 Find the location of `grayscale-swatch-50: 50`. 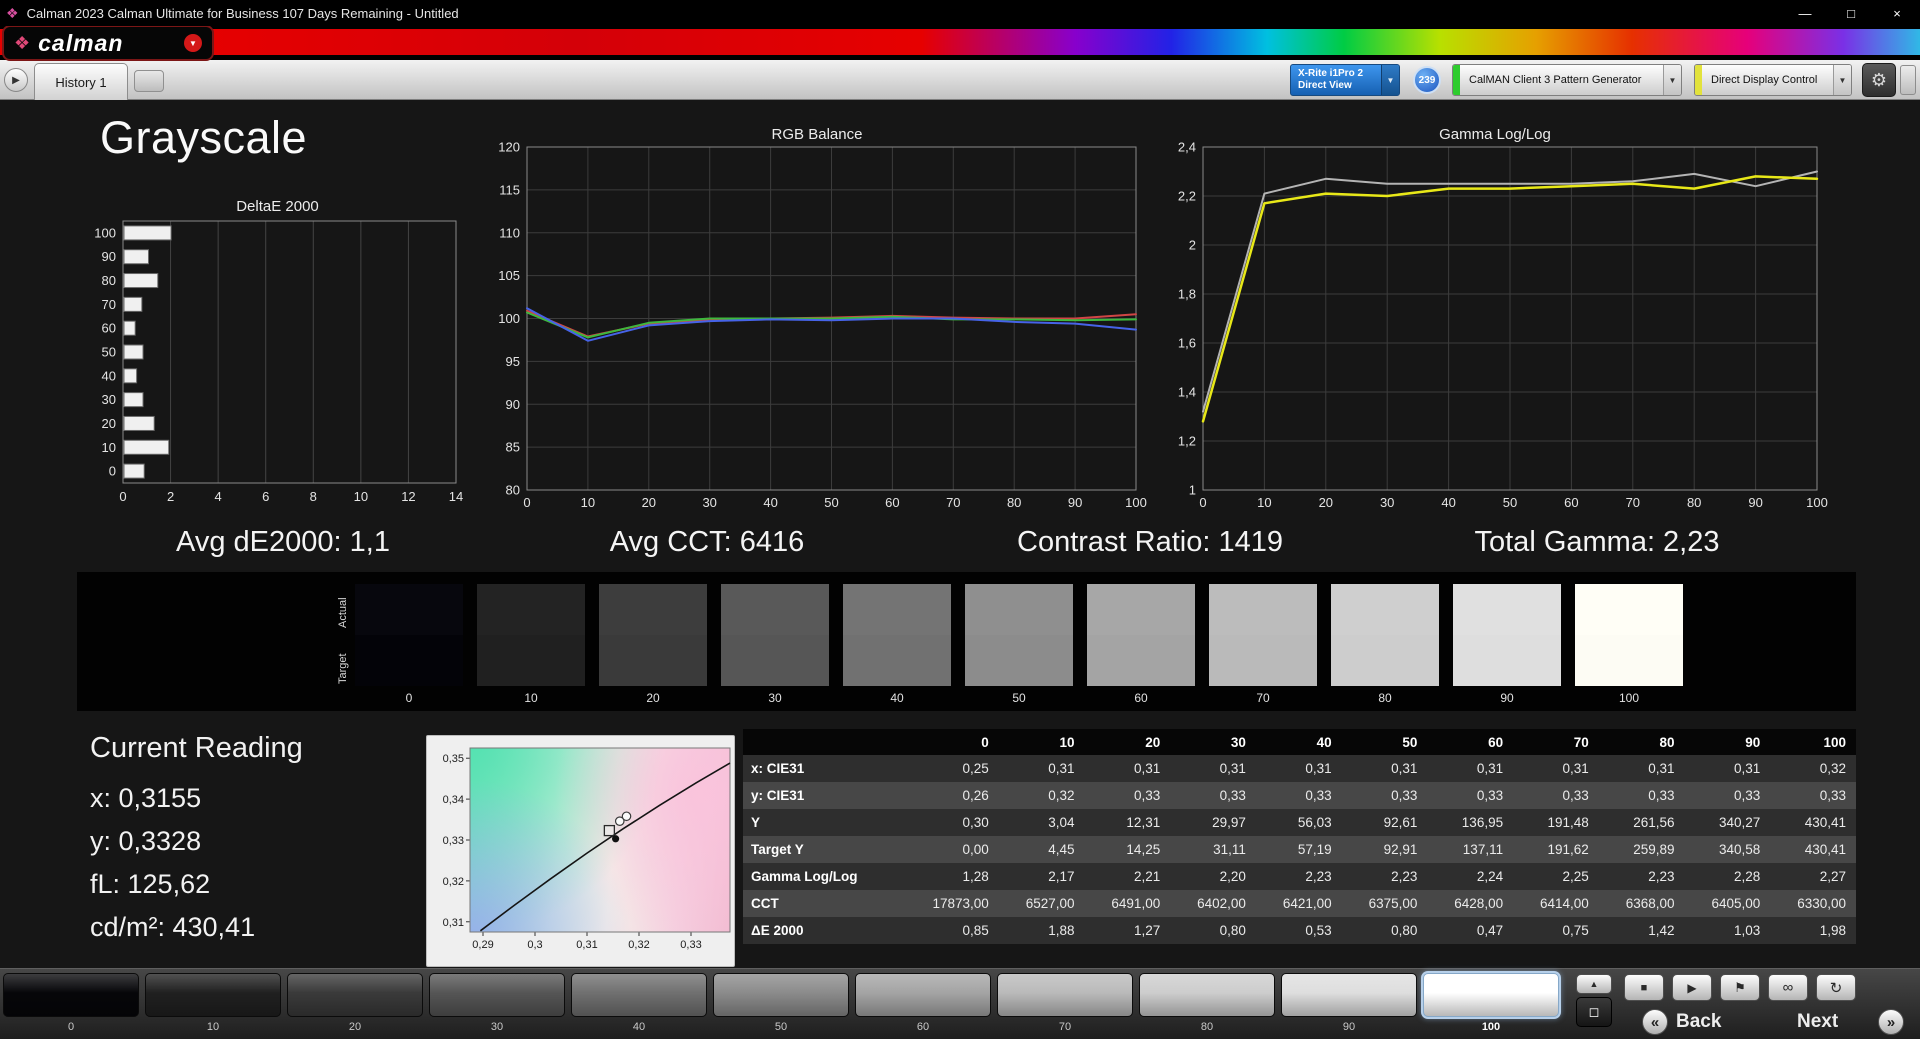

grayscale-swatch-50: 50 is located at coordinates (1026, 644).